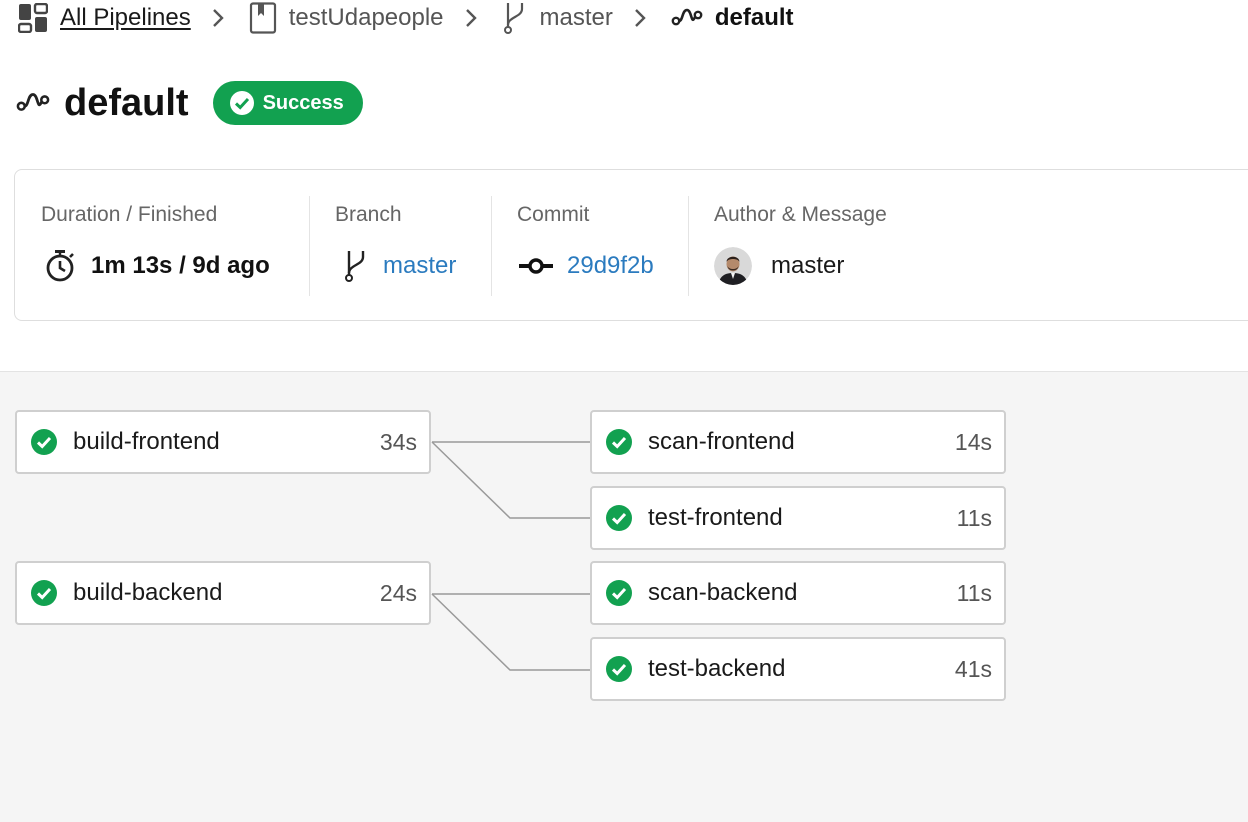 This screenshot has width=1248, height=822. What do you see at coordinates (33, 18) in the screenshot?
I see `dashboard-icon` at bounding box center [33, 18].